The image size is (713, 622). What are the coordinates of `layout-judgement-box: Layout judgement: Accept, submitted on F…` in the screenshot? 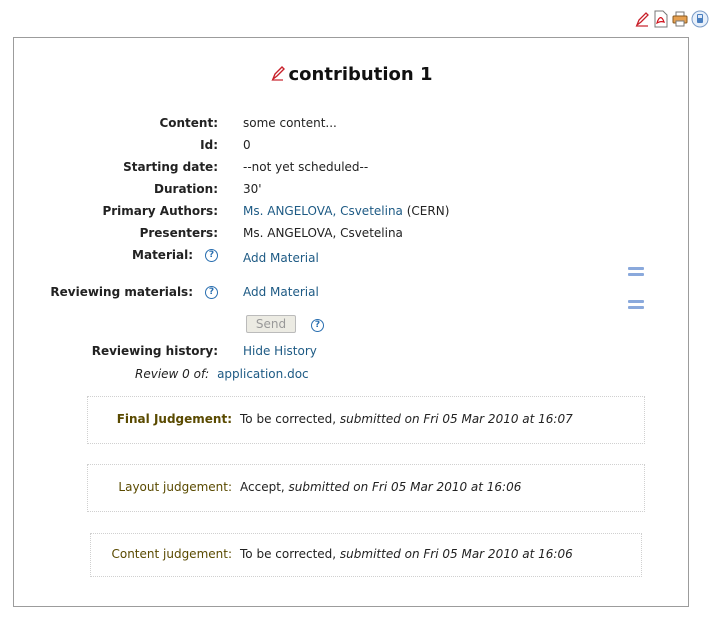 It's located at (366, 488).